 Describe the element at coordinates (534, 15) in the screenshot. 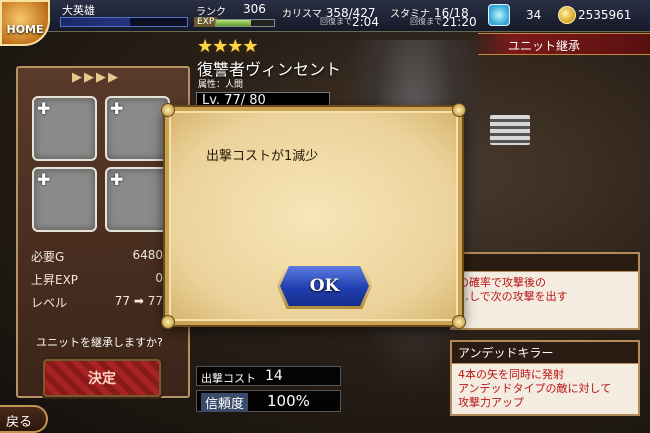

I see `crystal-count: 34` at that location.